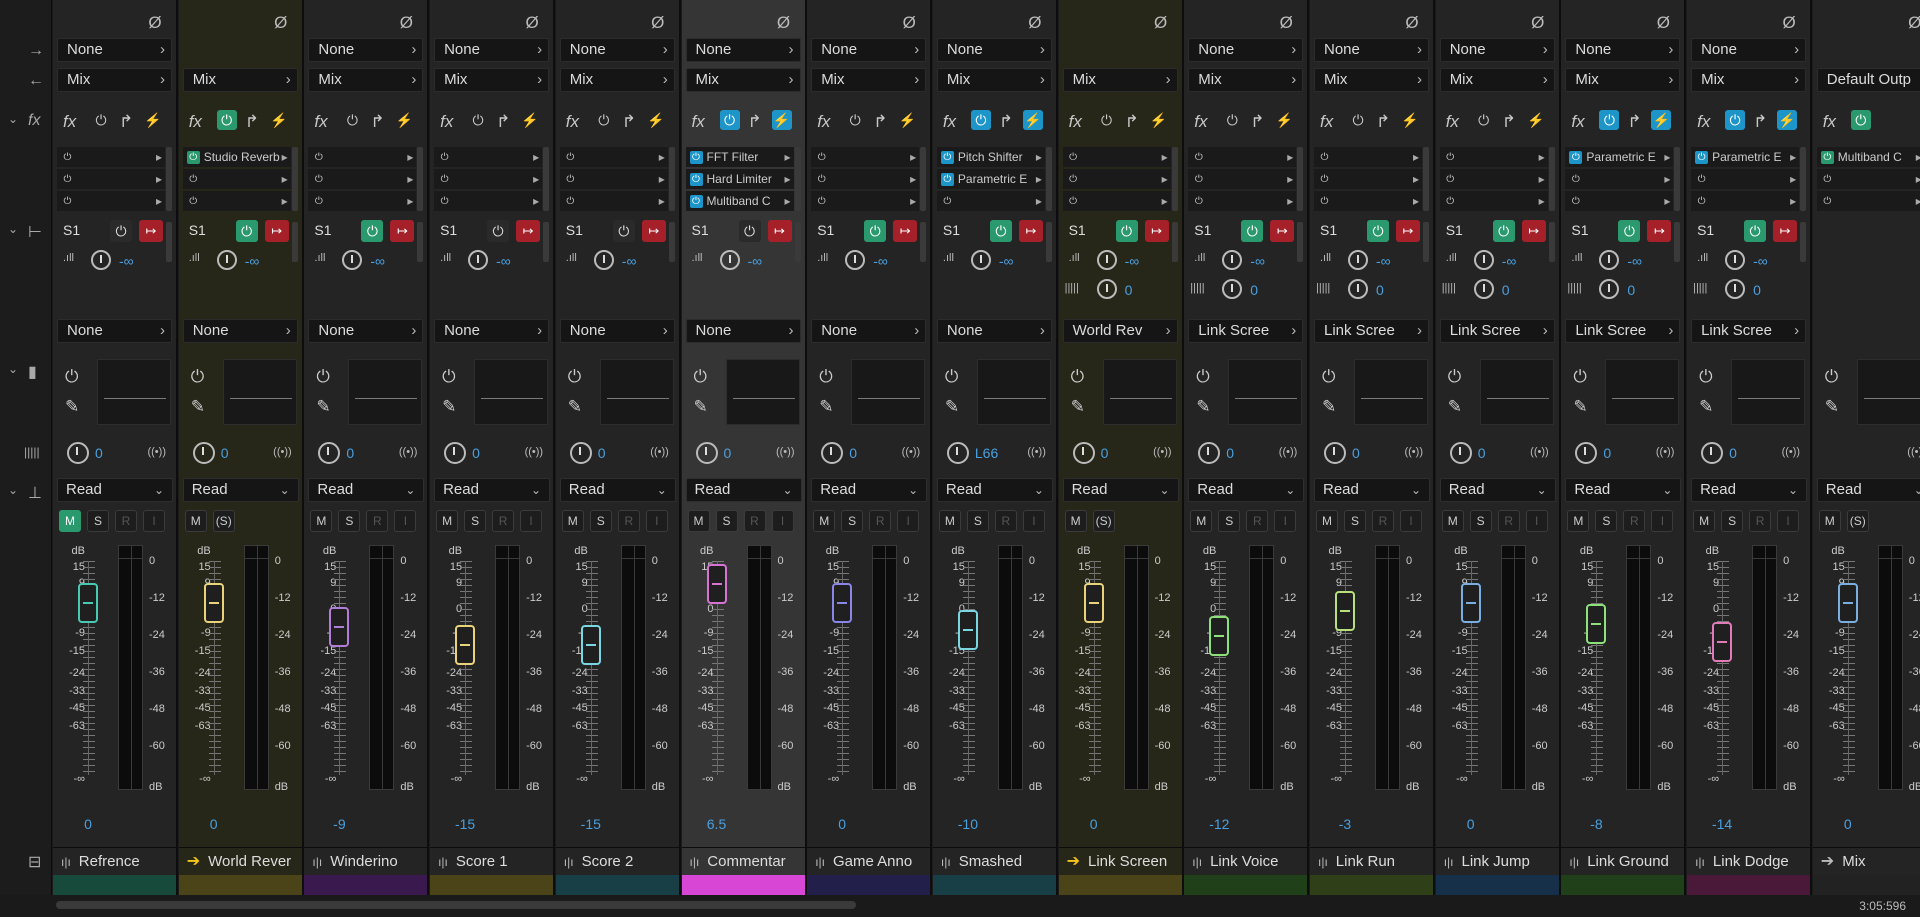 The height and width of the screenshot is (917, 1920). I want to click on send-destination-select: Link Scree ›, so click(1623, 331).